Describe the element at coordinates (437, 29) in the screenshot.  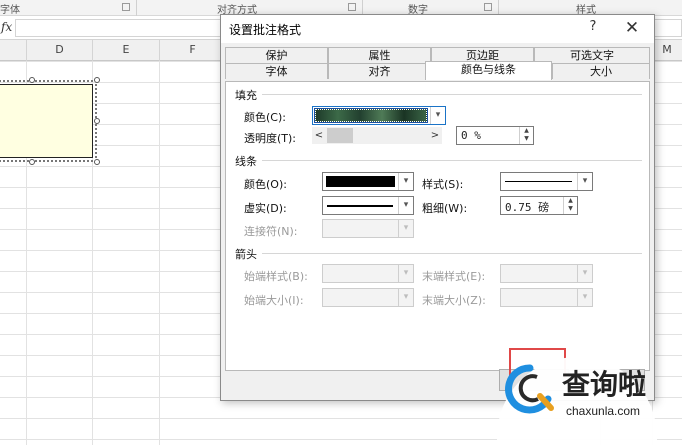
I see `dialog-titlebar: 设置批注格式 ? ✕` at that location.